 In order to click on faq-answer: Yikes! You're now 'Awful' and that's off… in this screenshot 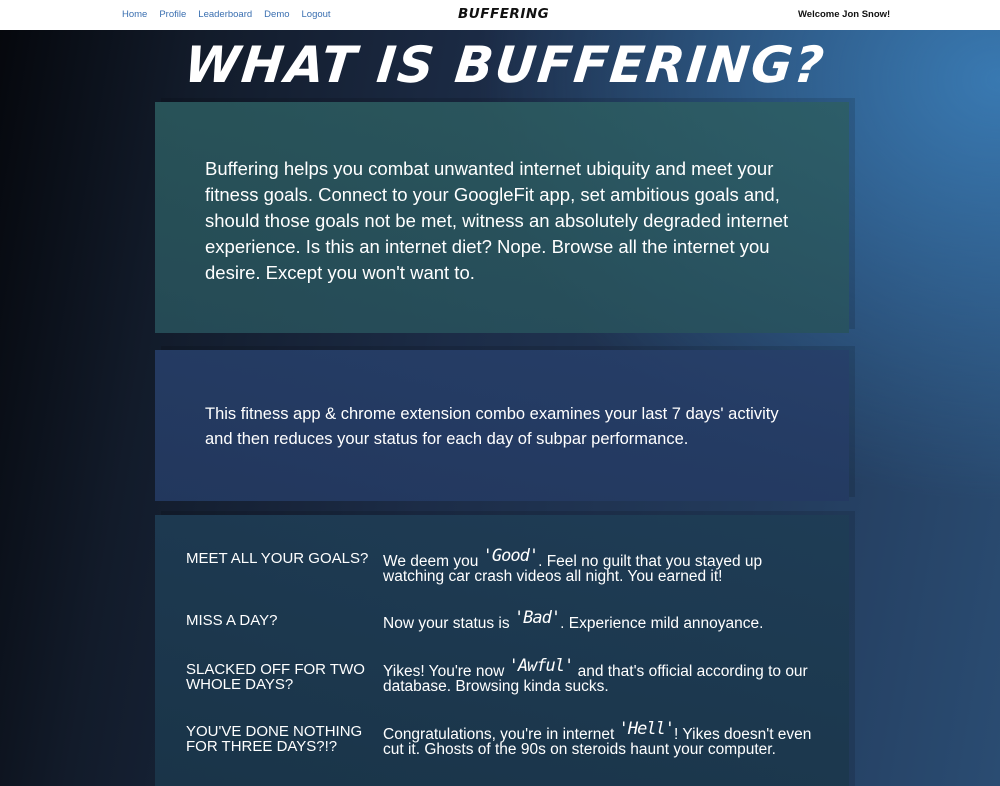, I will do `click(603, 676)`.